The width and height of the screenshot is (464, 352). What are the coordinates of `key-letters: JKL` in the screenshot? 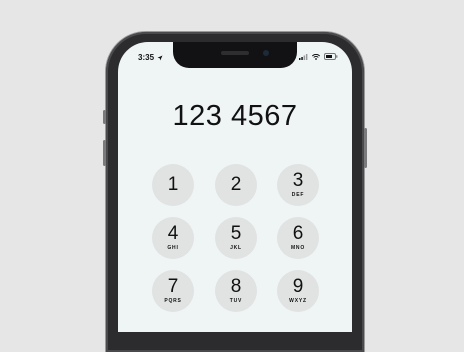 It's located at (236, 248).